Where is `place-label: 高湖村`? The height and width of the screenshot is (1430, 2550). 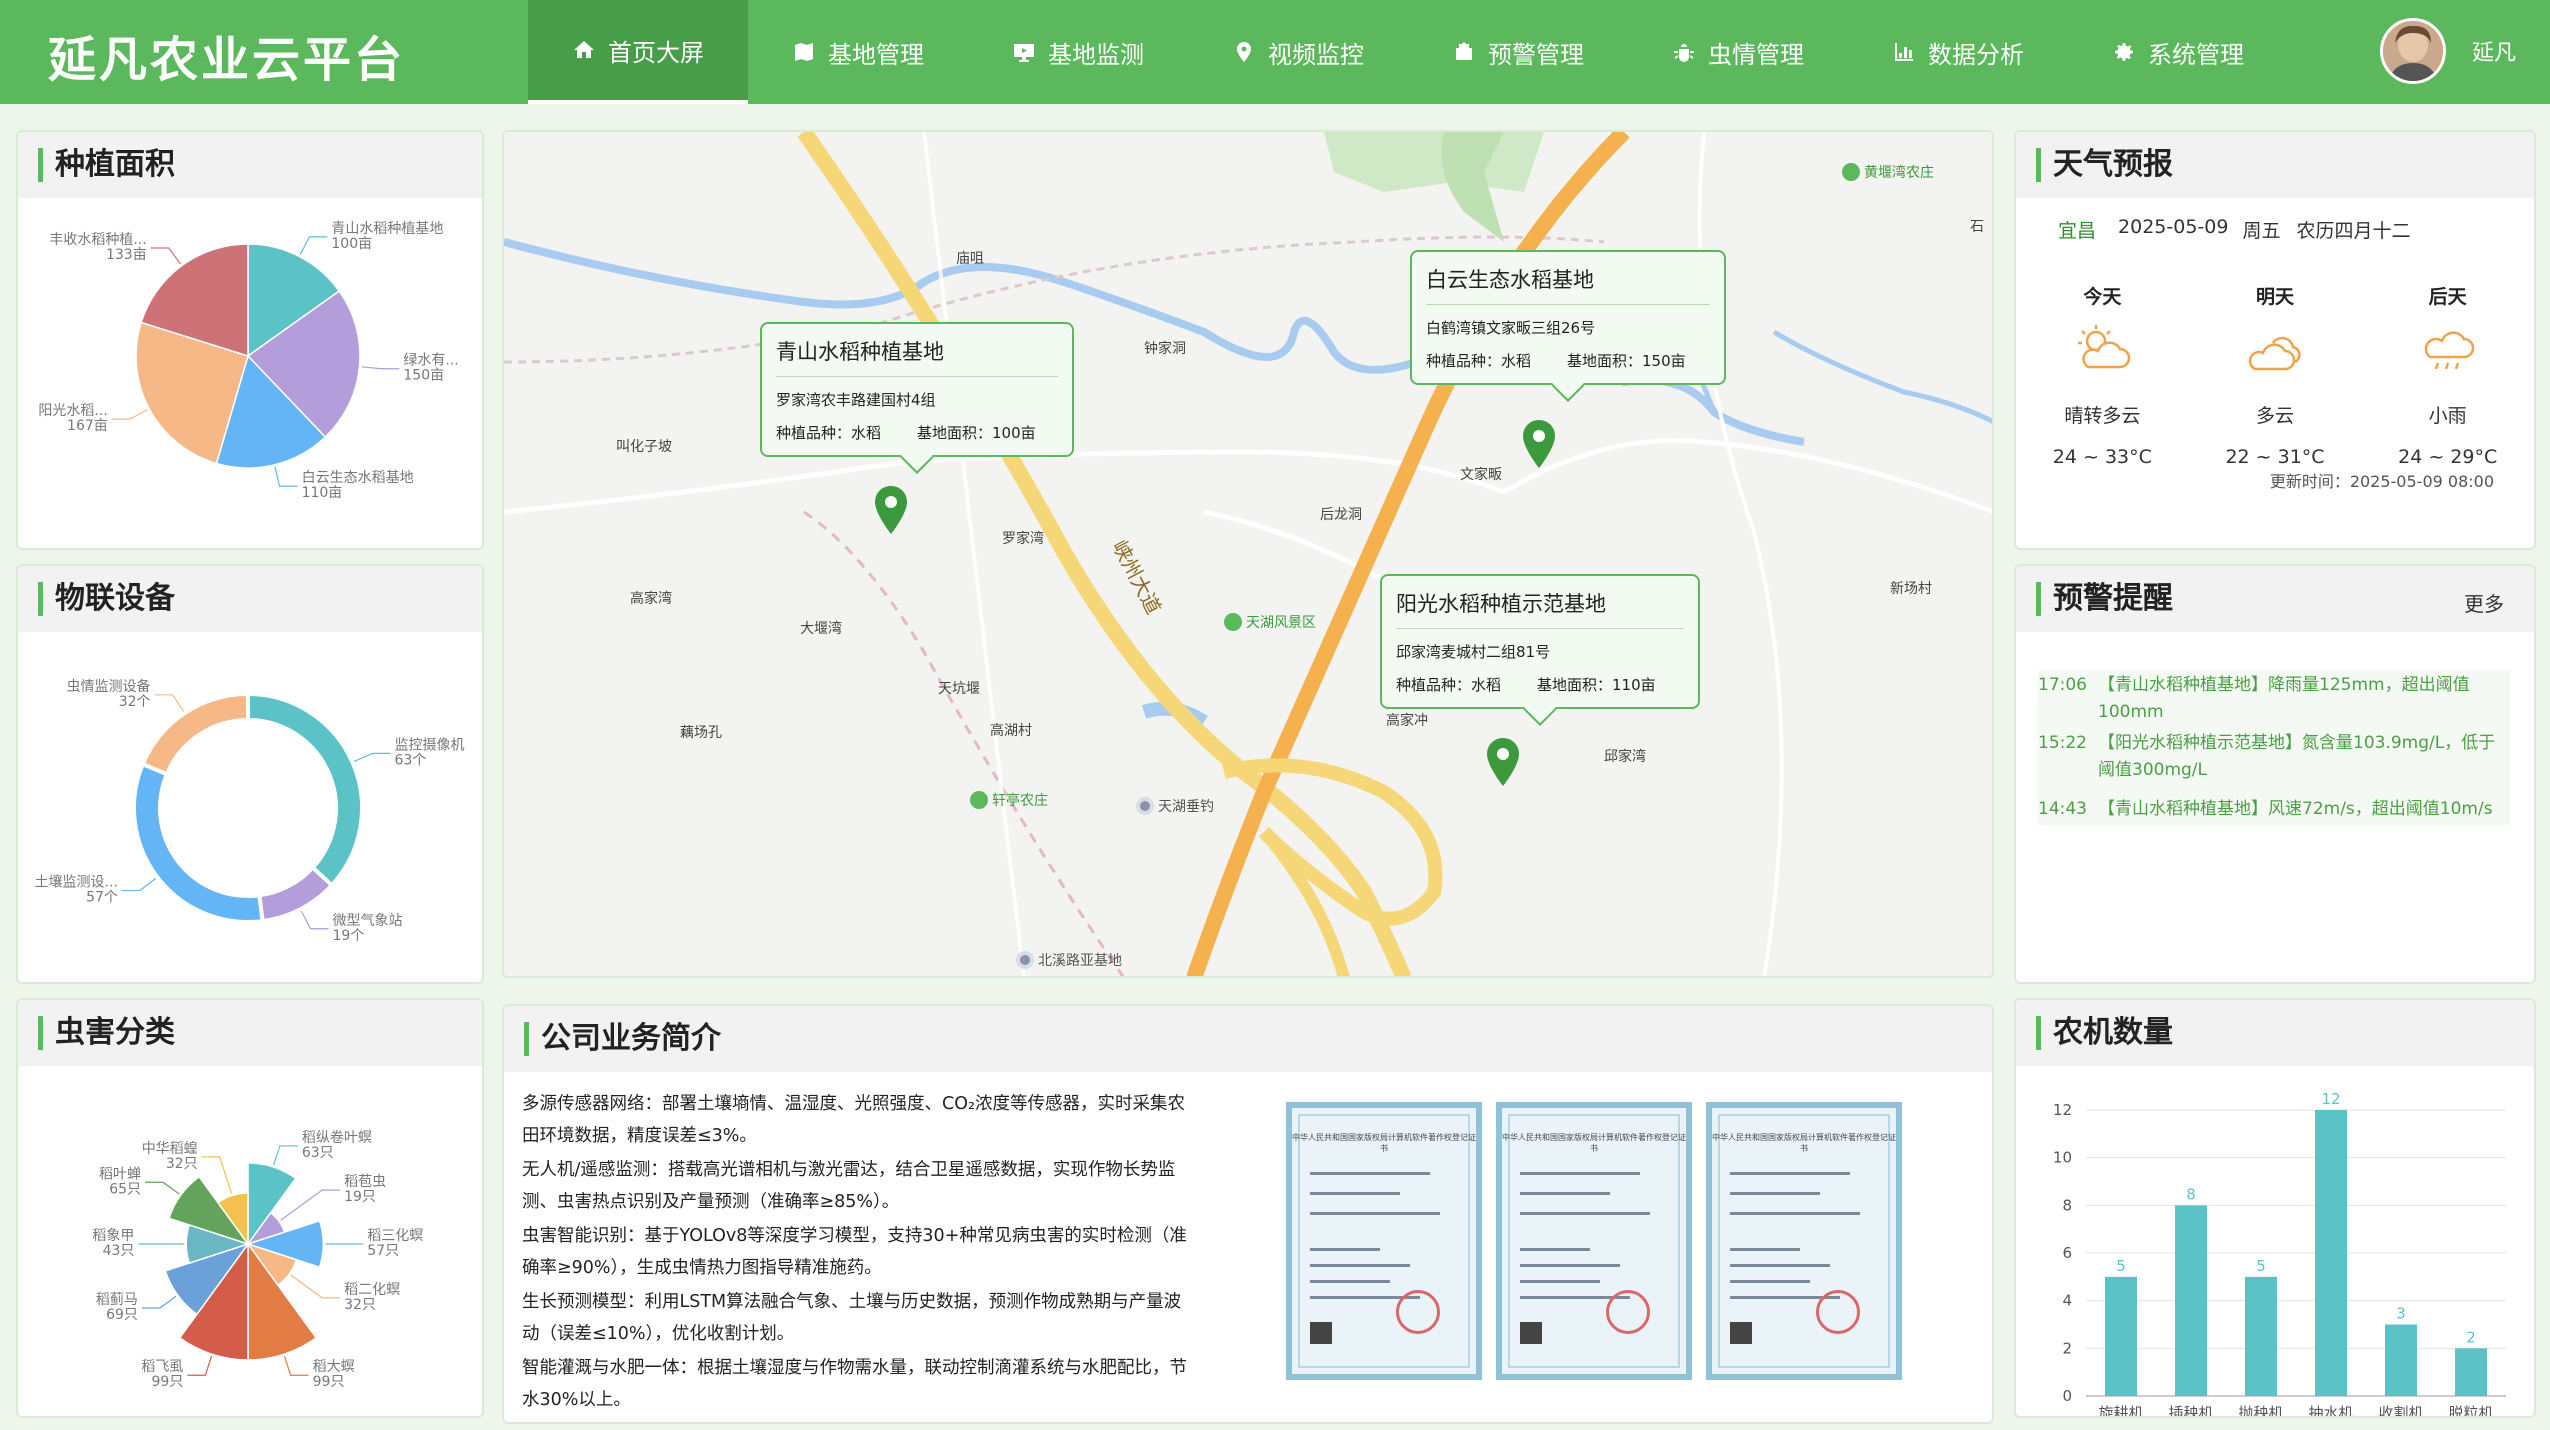 place-label: 高湖村 is located at coordinates (1011, 731).